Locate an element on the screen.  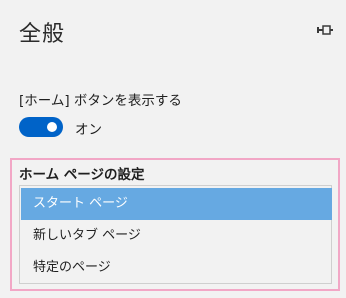
home-button-setting-label: [ホーム] ボタンを表示する is located at coordinates (100, 101).